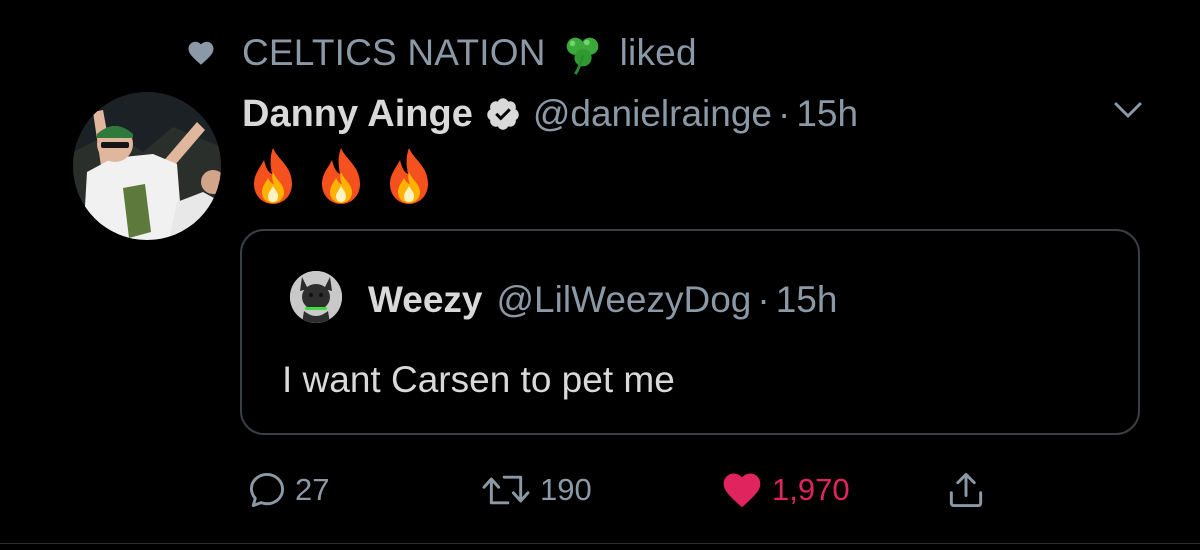 The width and height of the screenshot is (1200, 550). I want to click on social-context: CELTICS NATION liked, so click(441, 53).